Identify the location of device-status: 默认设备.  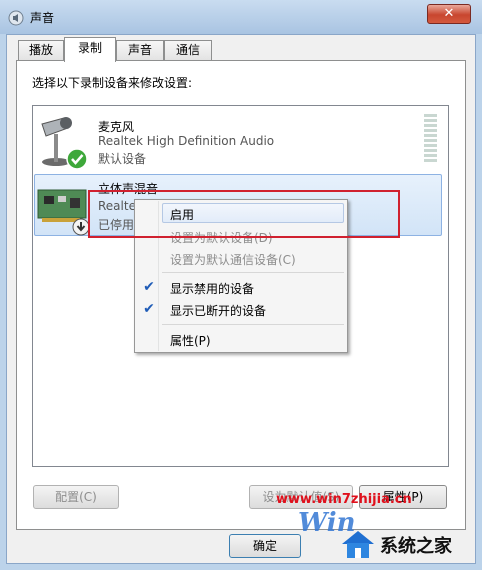
(122, 159).